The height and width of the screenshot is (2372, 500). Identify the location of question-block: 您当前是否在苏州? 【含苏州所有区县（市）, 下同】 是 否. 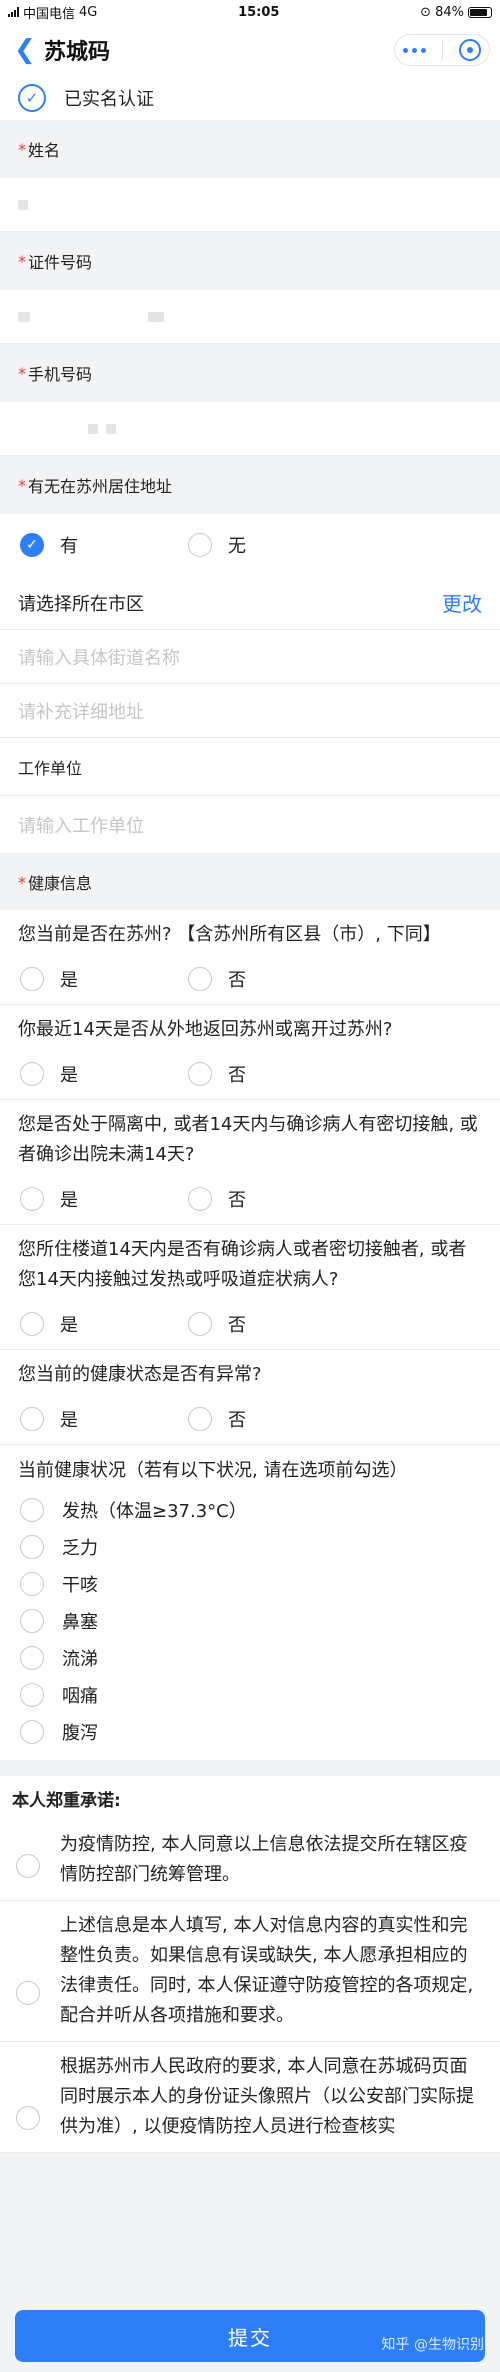
(250, 957).